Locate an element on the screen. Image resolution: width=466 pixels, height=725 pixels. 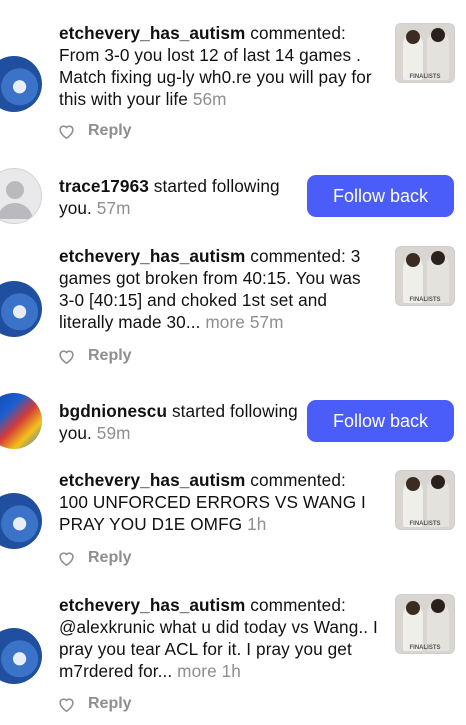
timestamp: 59m is located at coordinates (113, 433).